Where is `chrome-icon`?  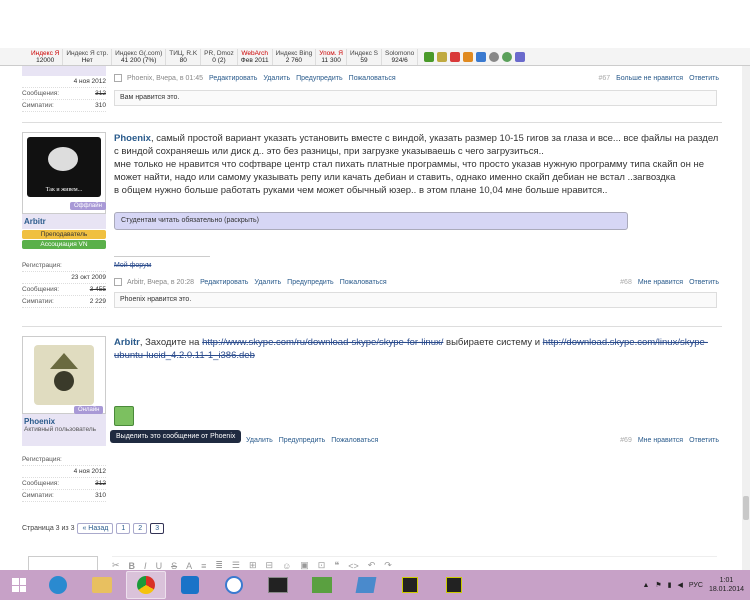 chrome-icon is located at coordinates (146, 585).